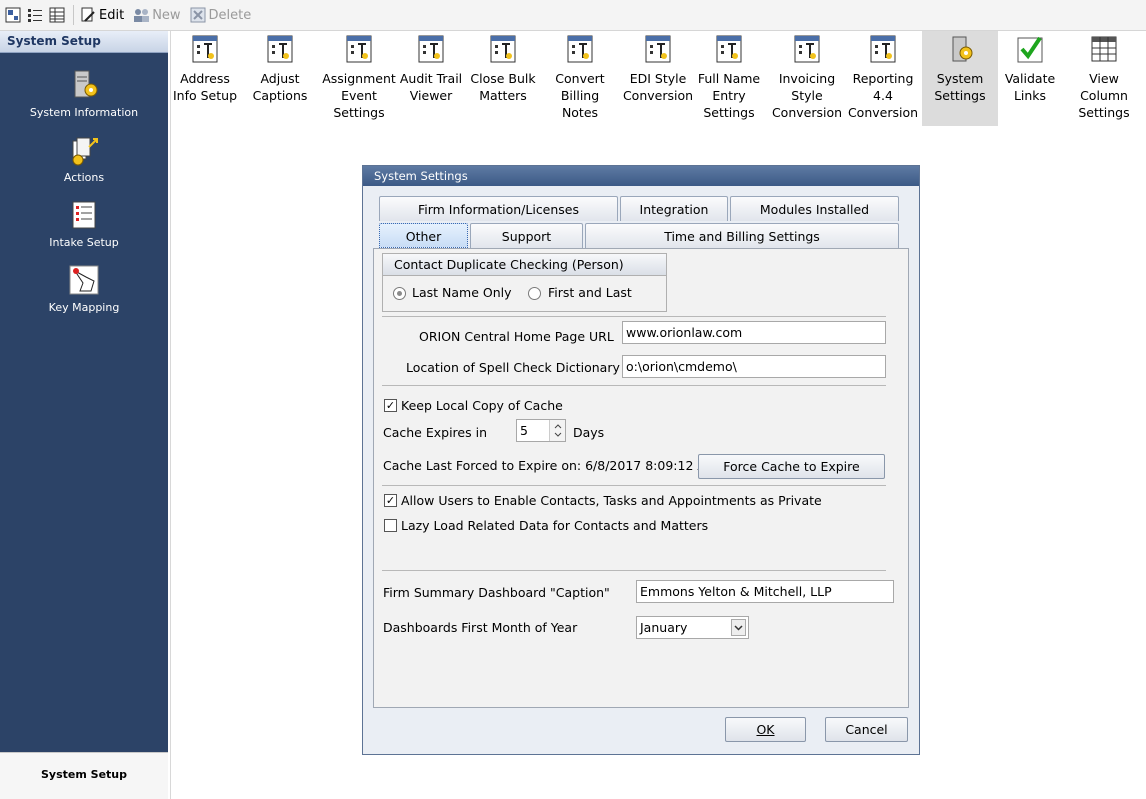  I want to click on ribbon-item-close-bulk-matters: Close Bulk Matters, so click(503, 78).